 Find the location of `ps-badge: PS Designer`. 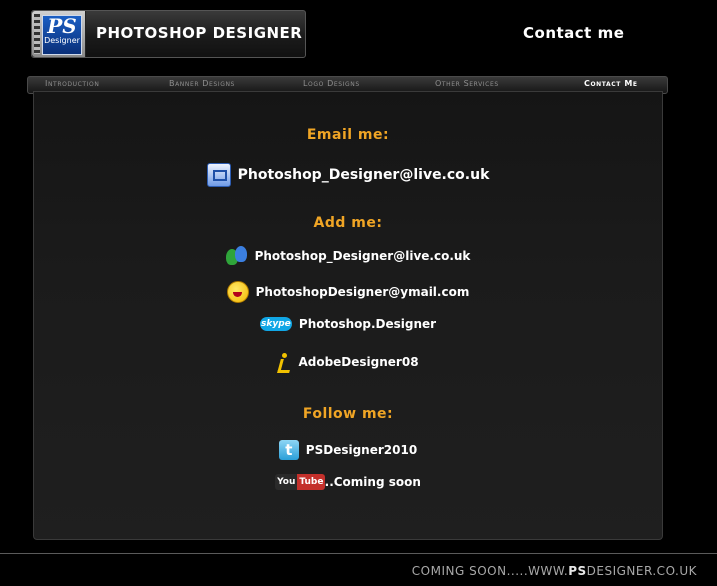

ps-badge: PS Designer is located at coordinates (62, 35).